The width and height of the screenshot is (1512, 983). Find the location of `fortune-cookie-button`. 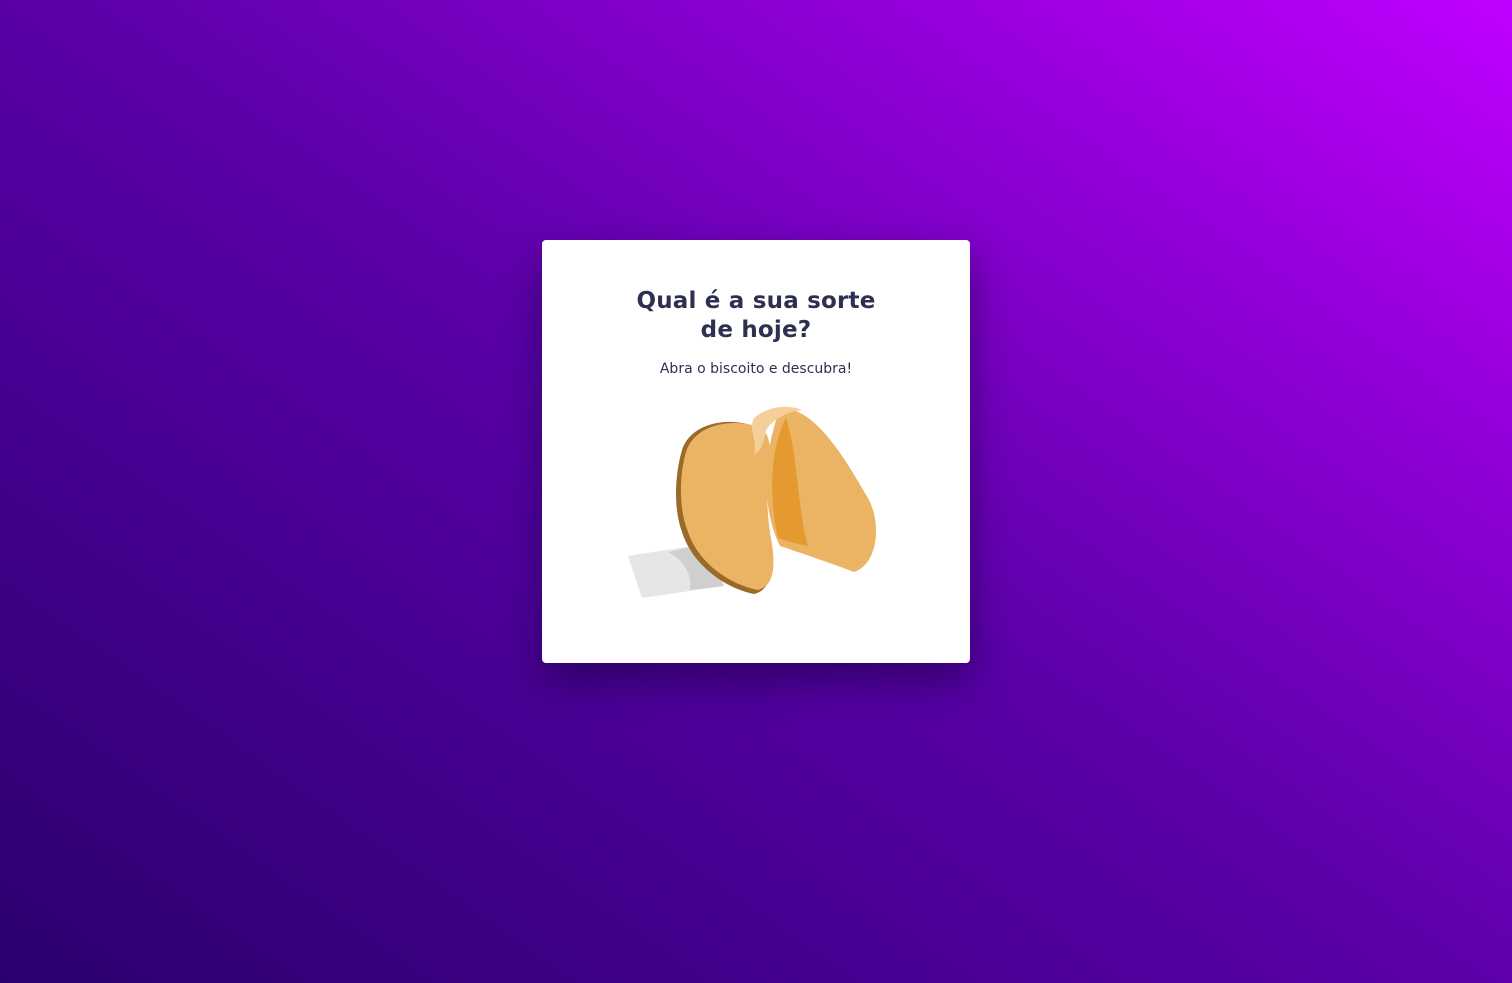

fortune-cookie-button is located at coordinates (754, 502).